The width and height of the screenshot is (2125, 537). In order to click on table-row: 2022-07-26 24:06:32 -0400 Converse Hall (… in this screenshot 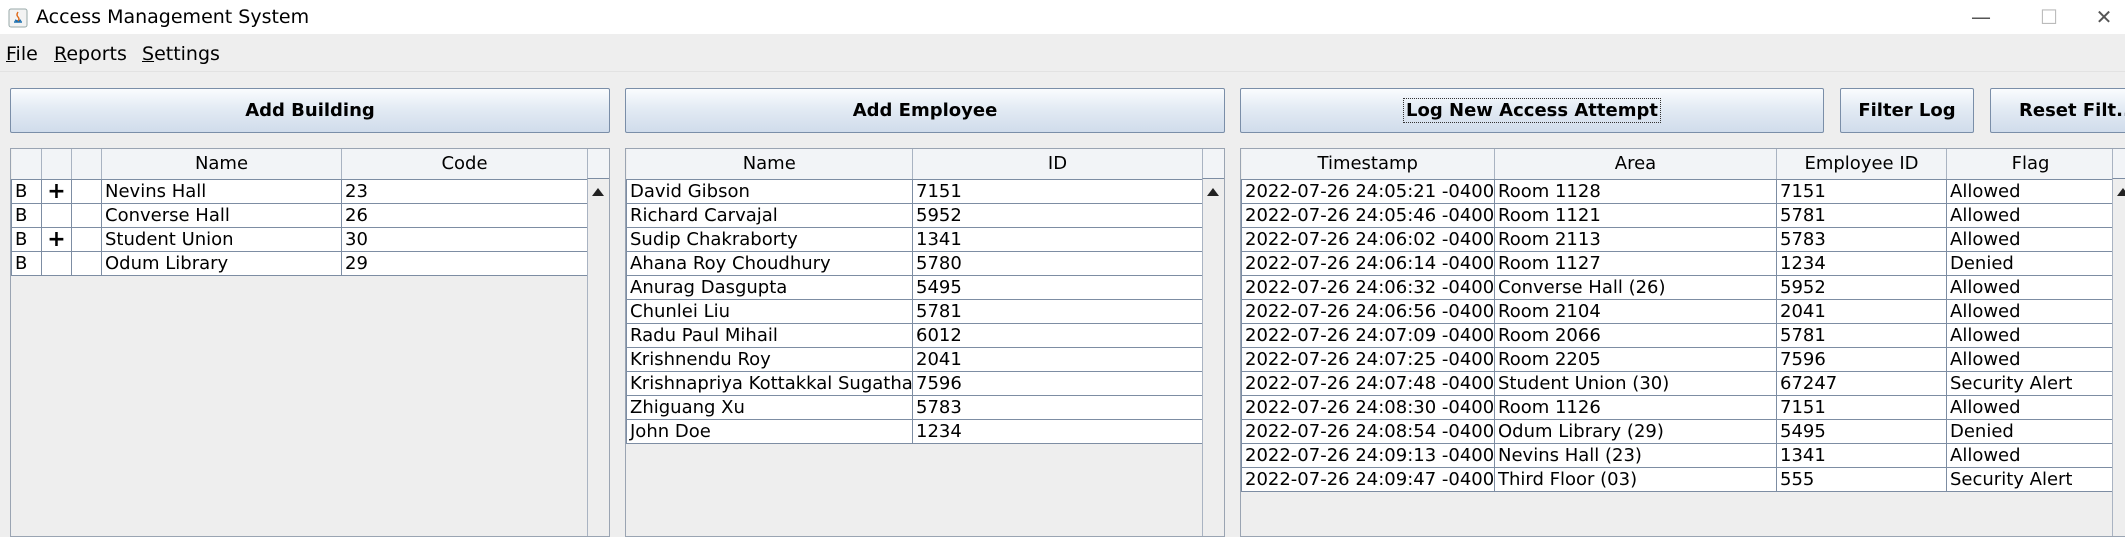, I will do `click(1678, 287)`.